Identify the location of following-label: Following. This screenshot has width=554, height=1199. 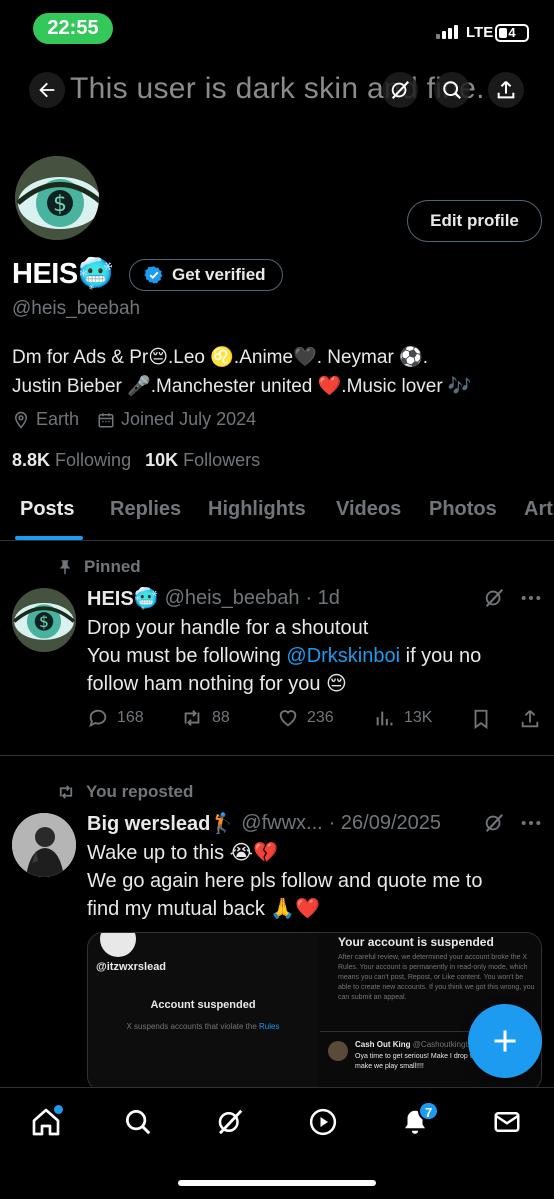
(93, 460).